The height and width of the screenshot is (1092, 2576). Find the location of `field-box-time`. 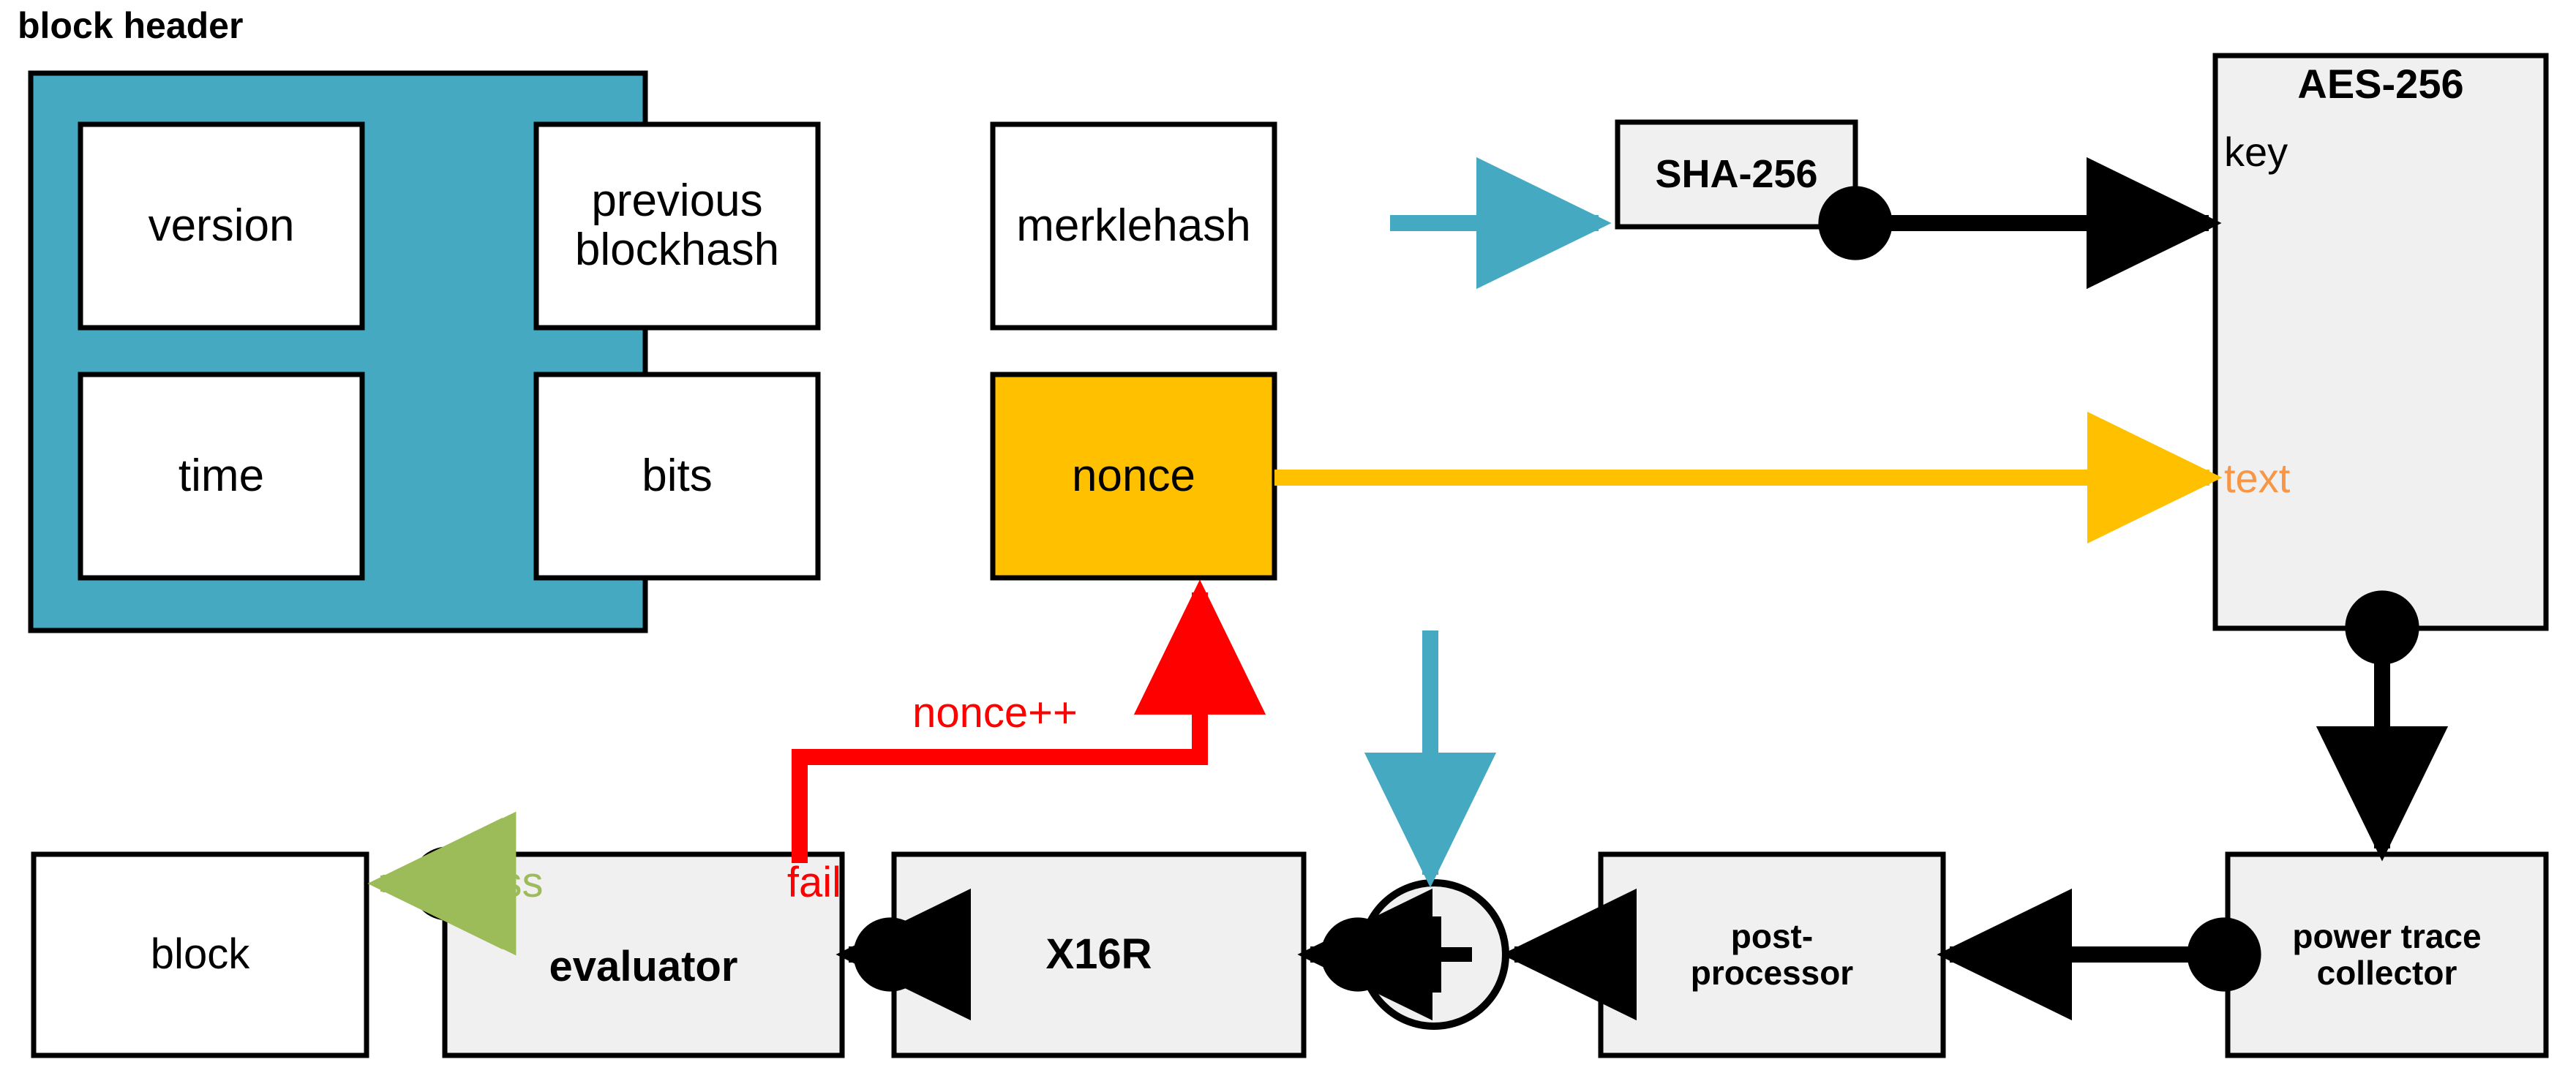

field-box-time is located at coordinates (221, 476).